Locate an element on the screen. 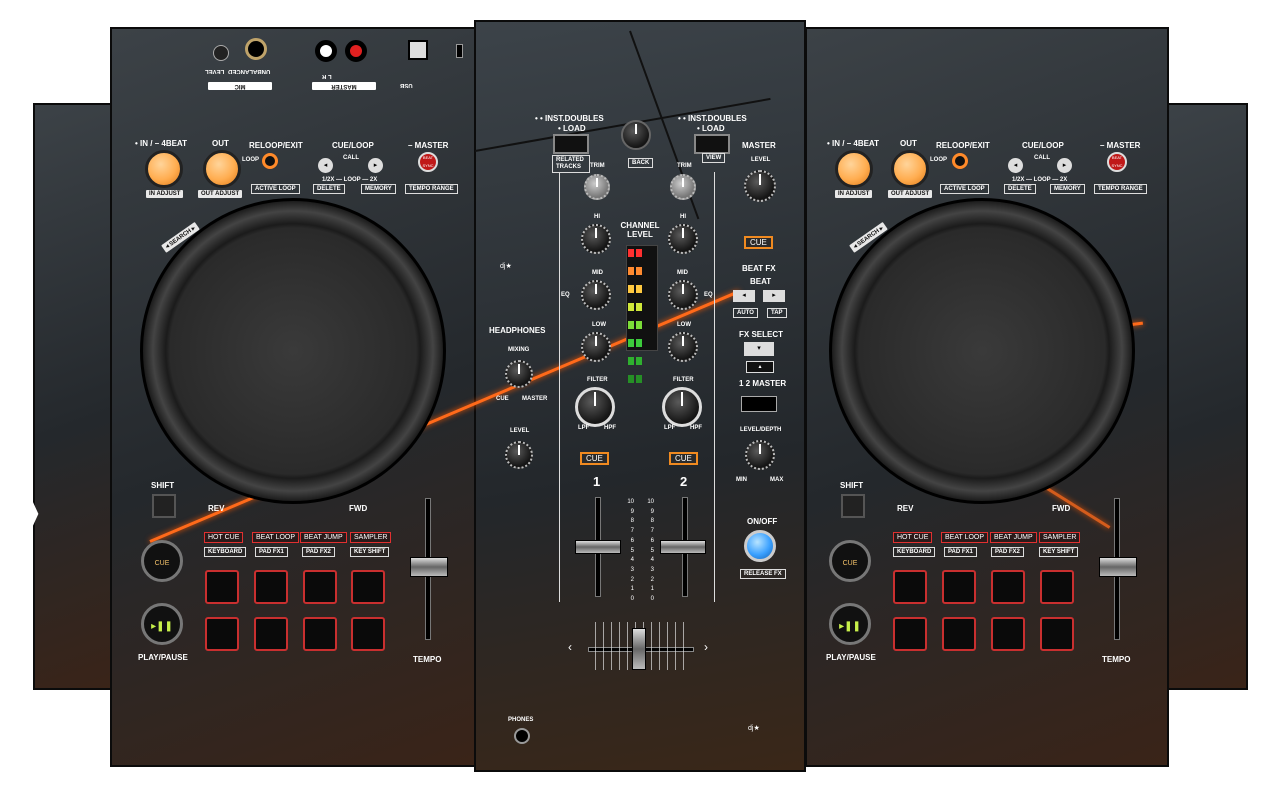  ch2-channel-fader is located at coordinates (683, 547).